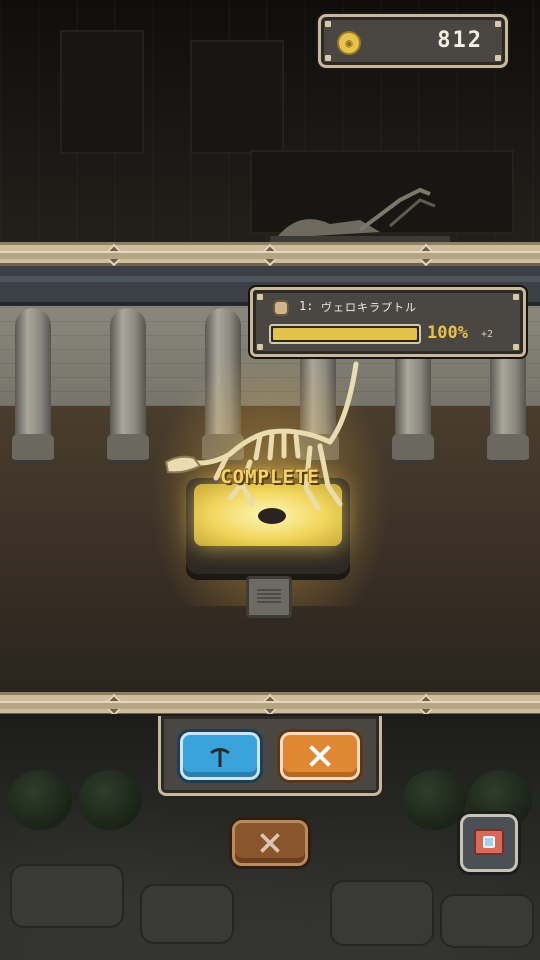 This screenshot has width=540, height=960. What do you see at coordinates (369, 307) in the screenshot?
I see `fossil-name: ヴェロキラプトル` at bounding box center [369, 307].